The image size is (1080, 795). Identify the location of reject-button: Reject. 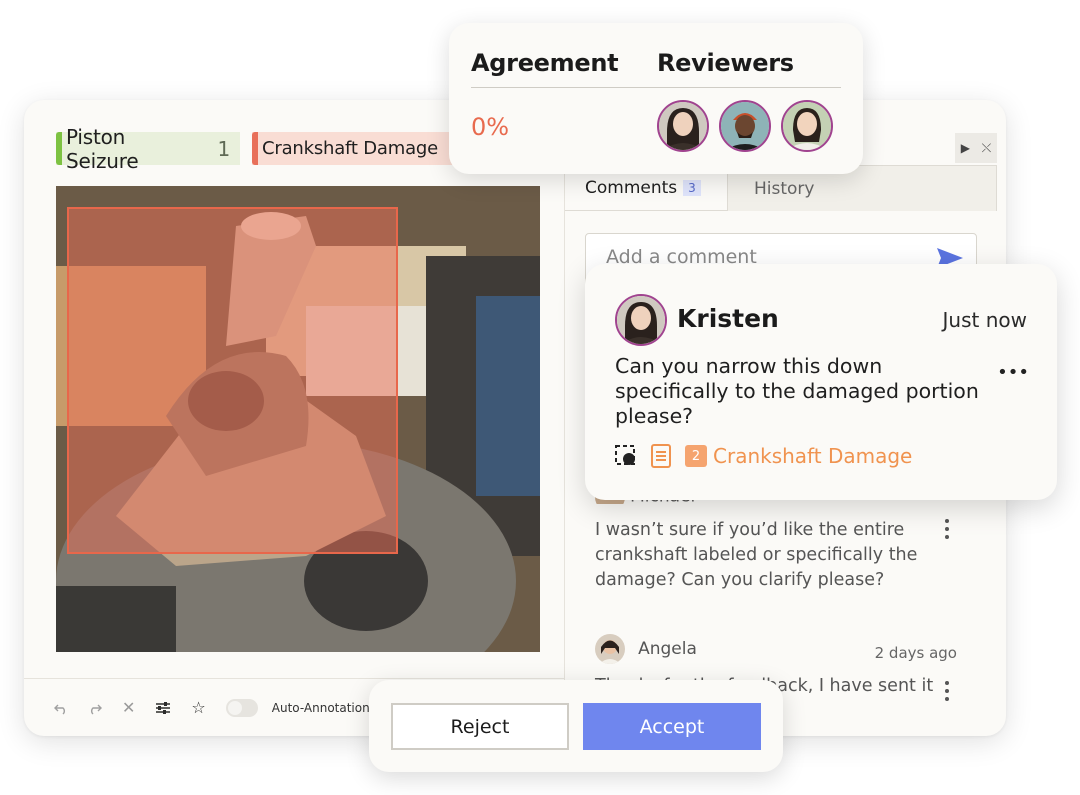
(480, 726).